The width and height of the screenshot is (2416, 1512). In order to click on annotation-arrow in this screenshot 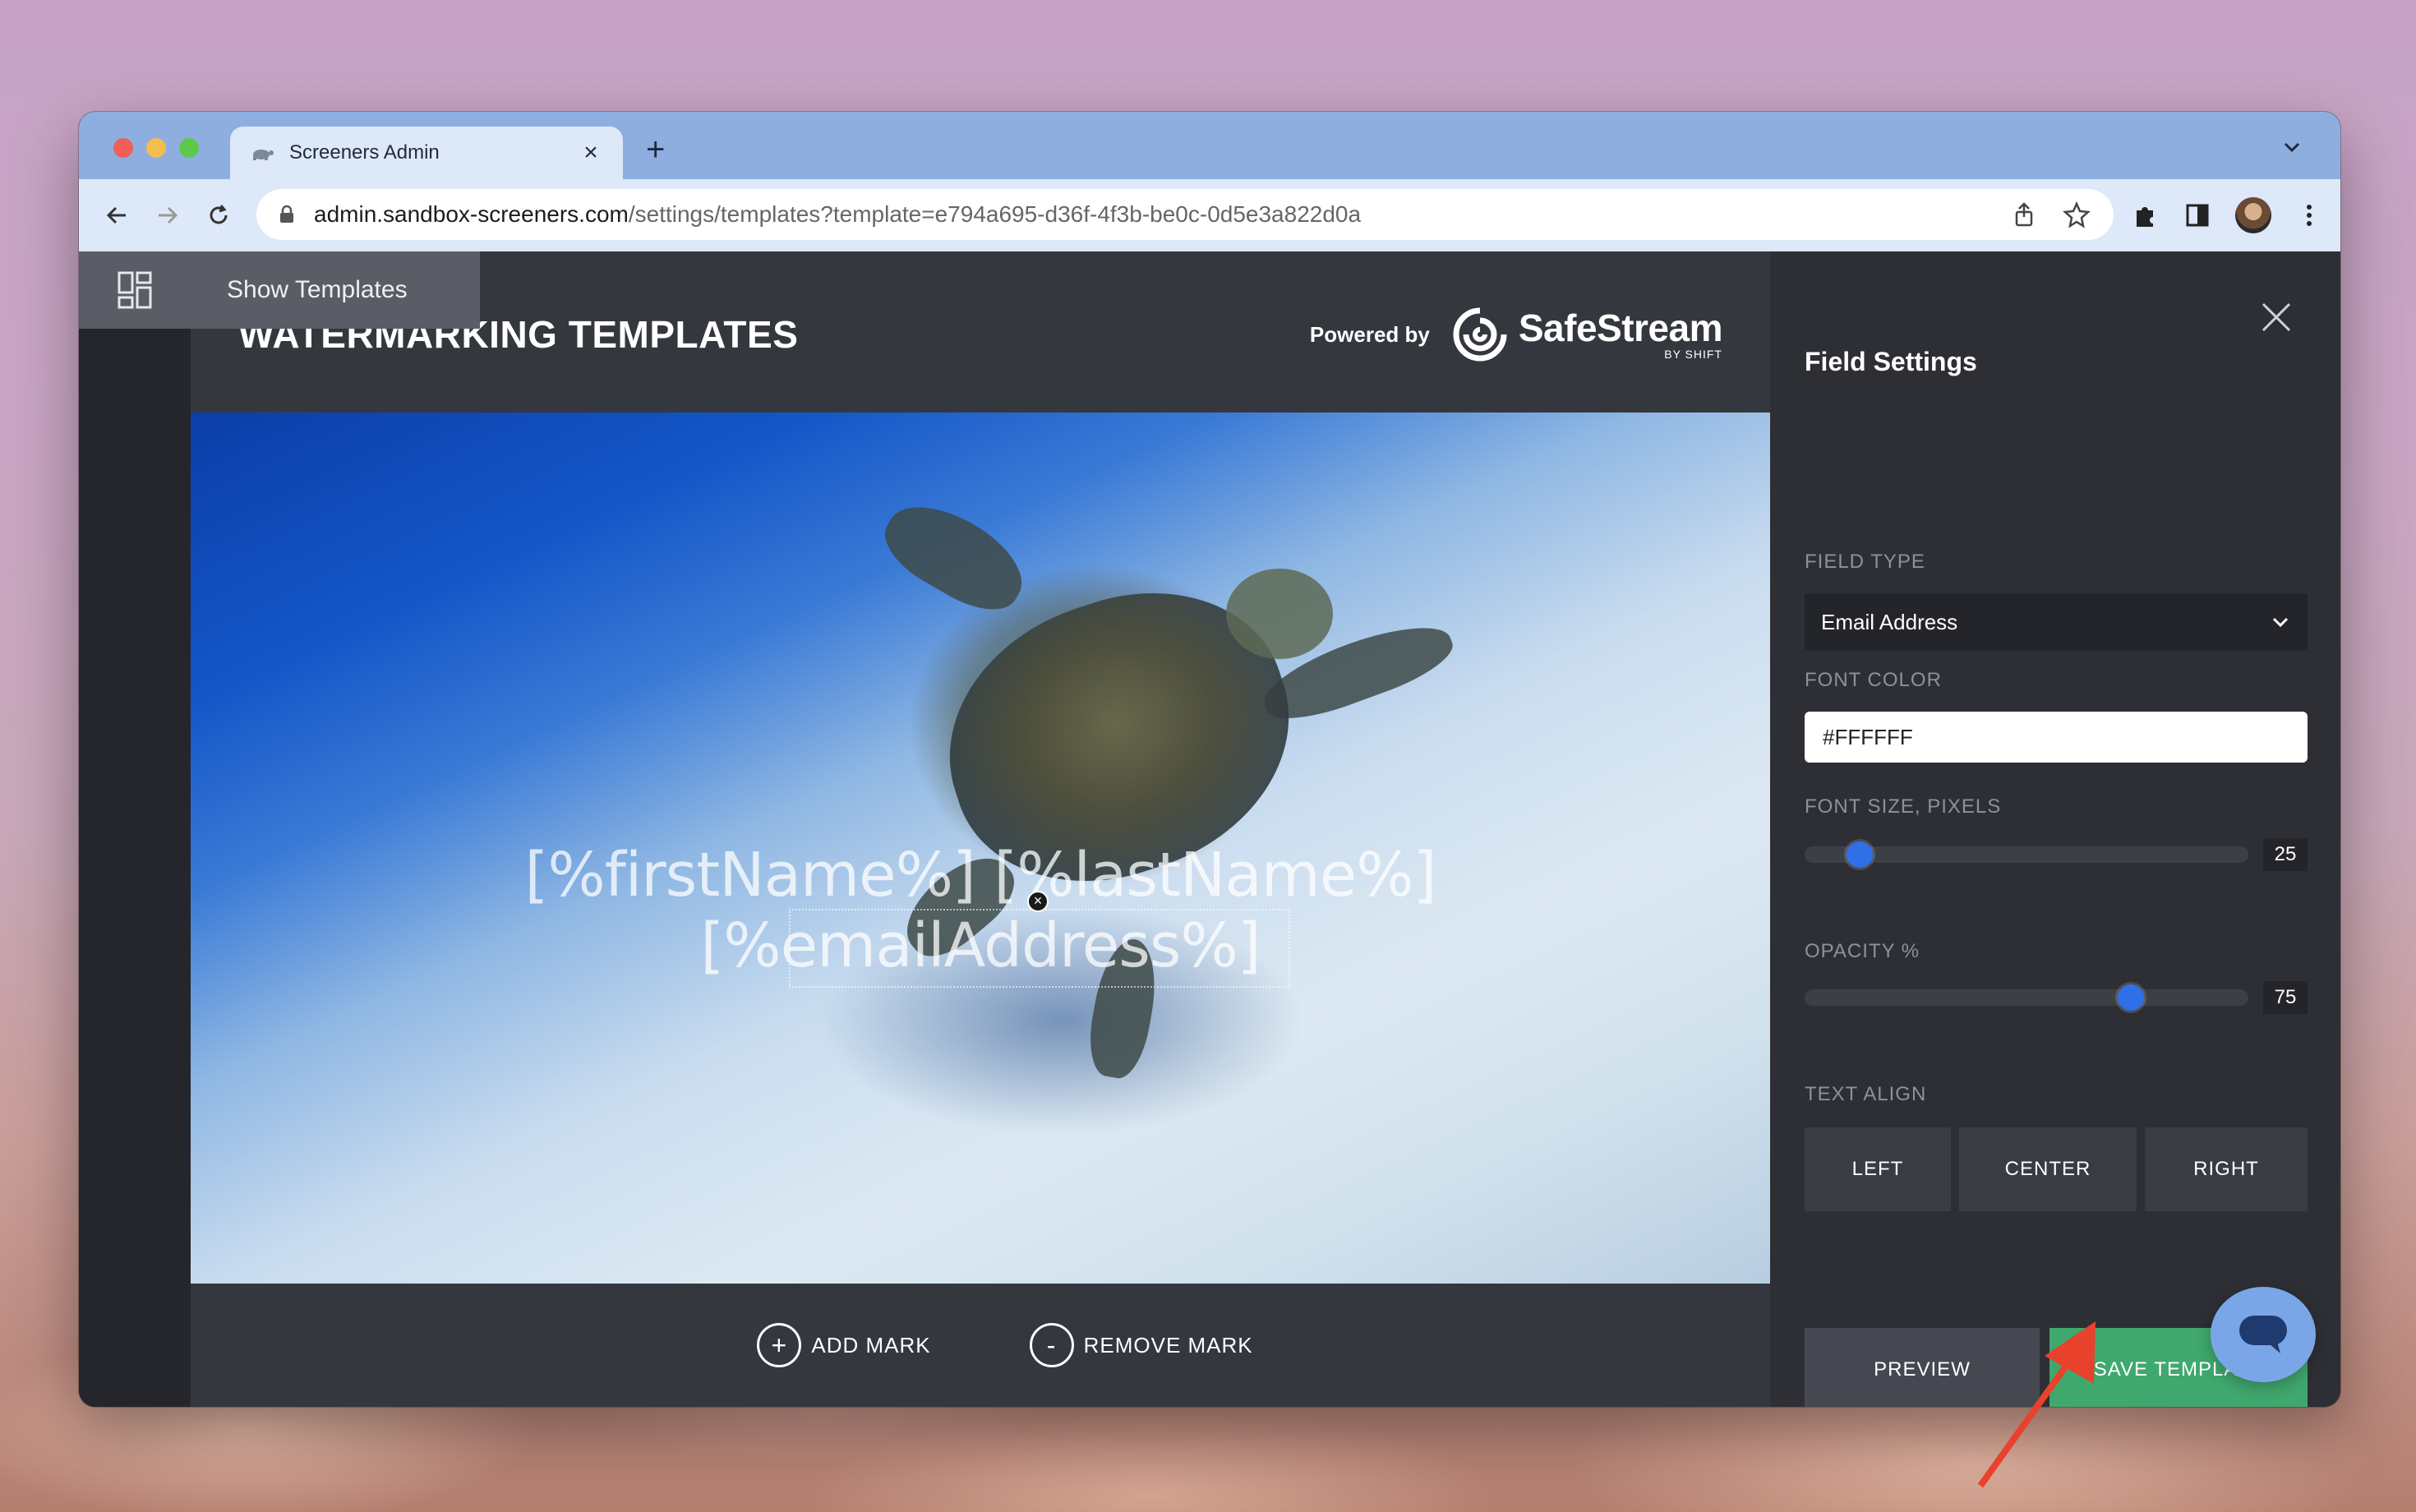, I will do `click(2037, 1405)`.